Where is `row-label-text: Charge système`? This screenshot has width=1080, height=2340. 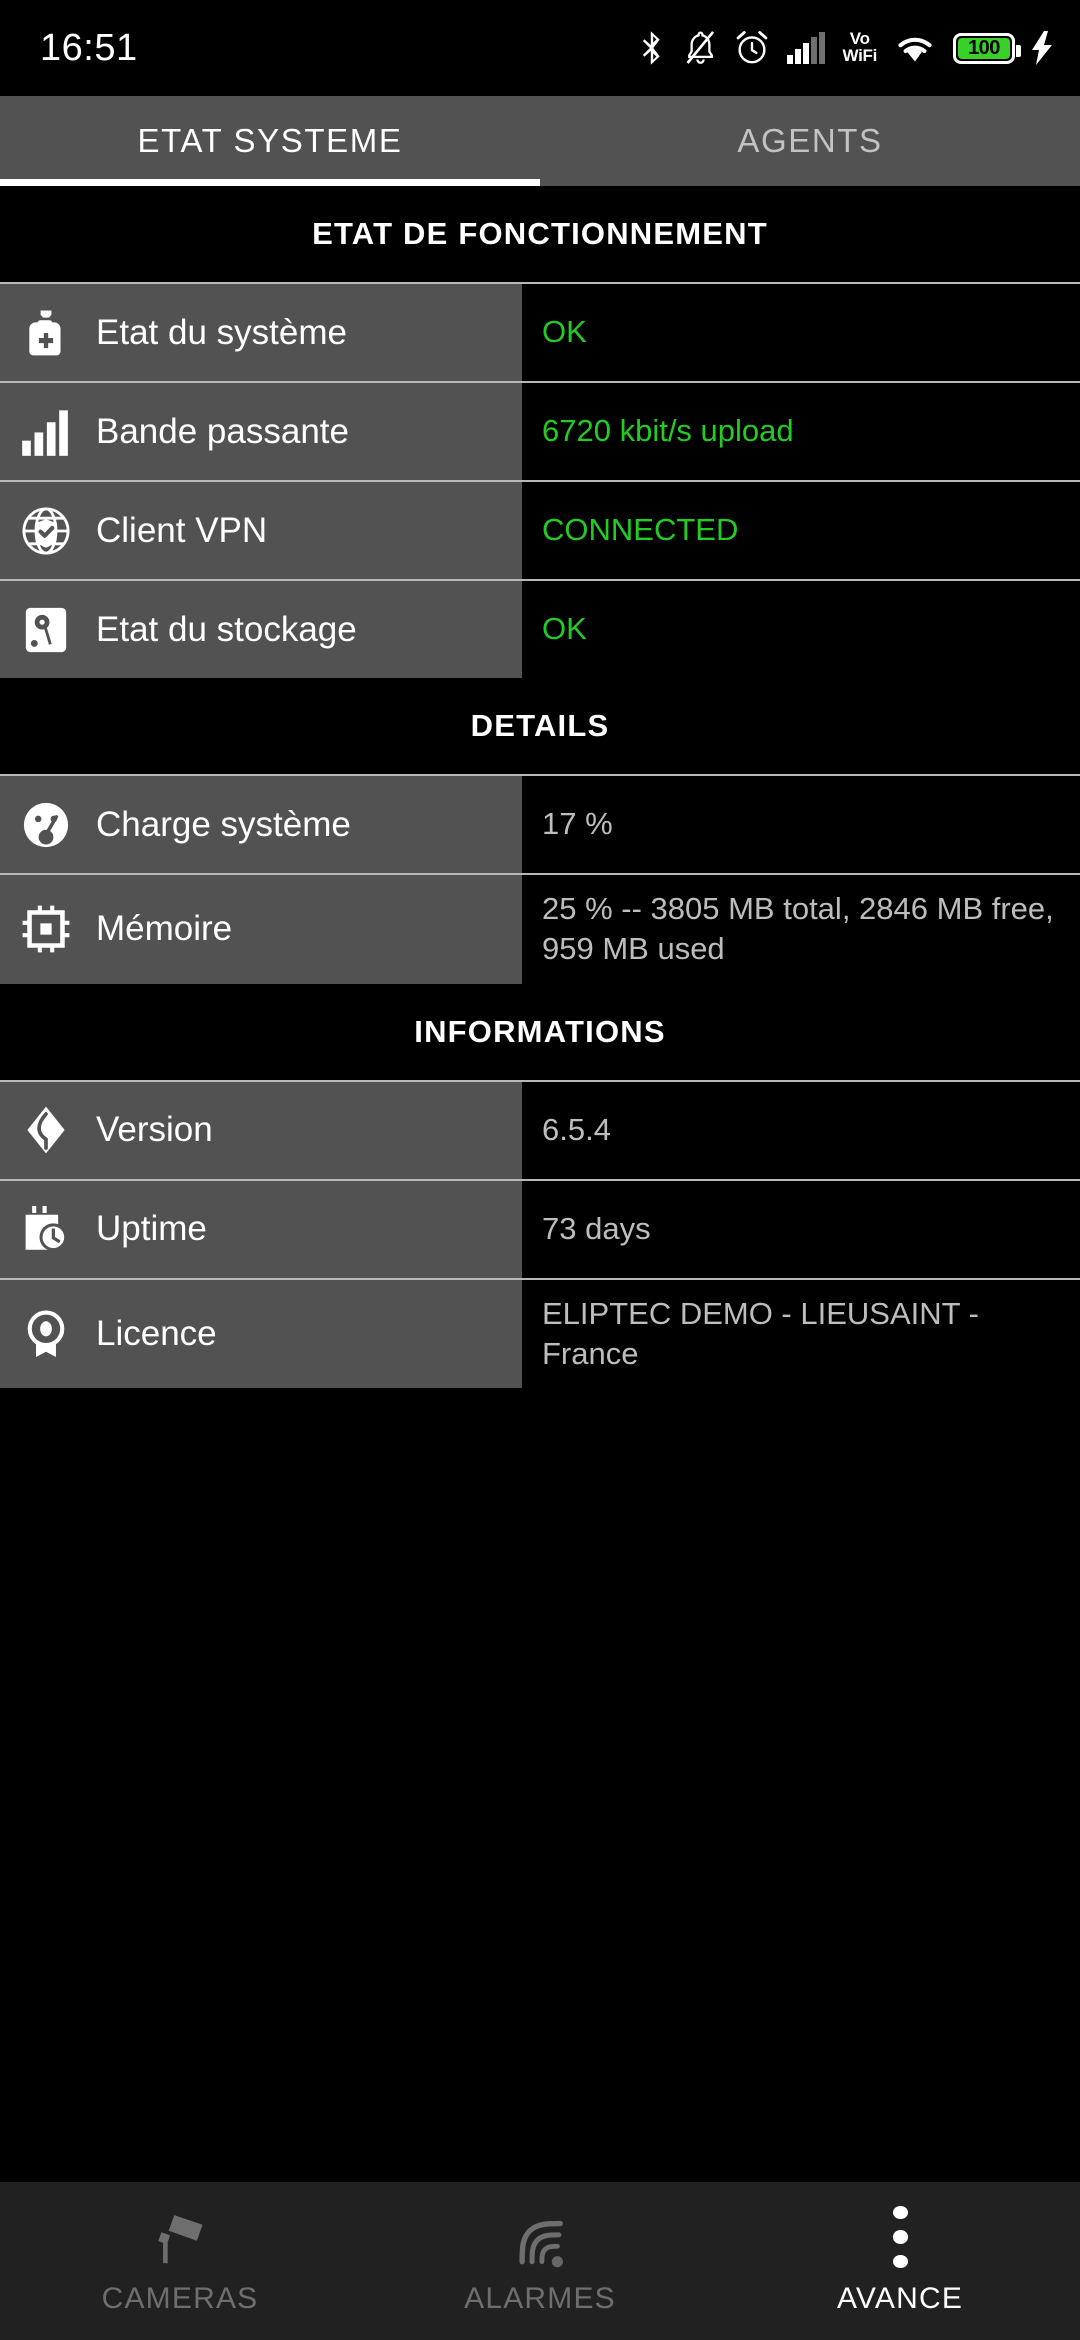
row-label-text: Charge système is located at coordinates (223, 824).